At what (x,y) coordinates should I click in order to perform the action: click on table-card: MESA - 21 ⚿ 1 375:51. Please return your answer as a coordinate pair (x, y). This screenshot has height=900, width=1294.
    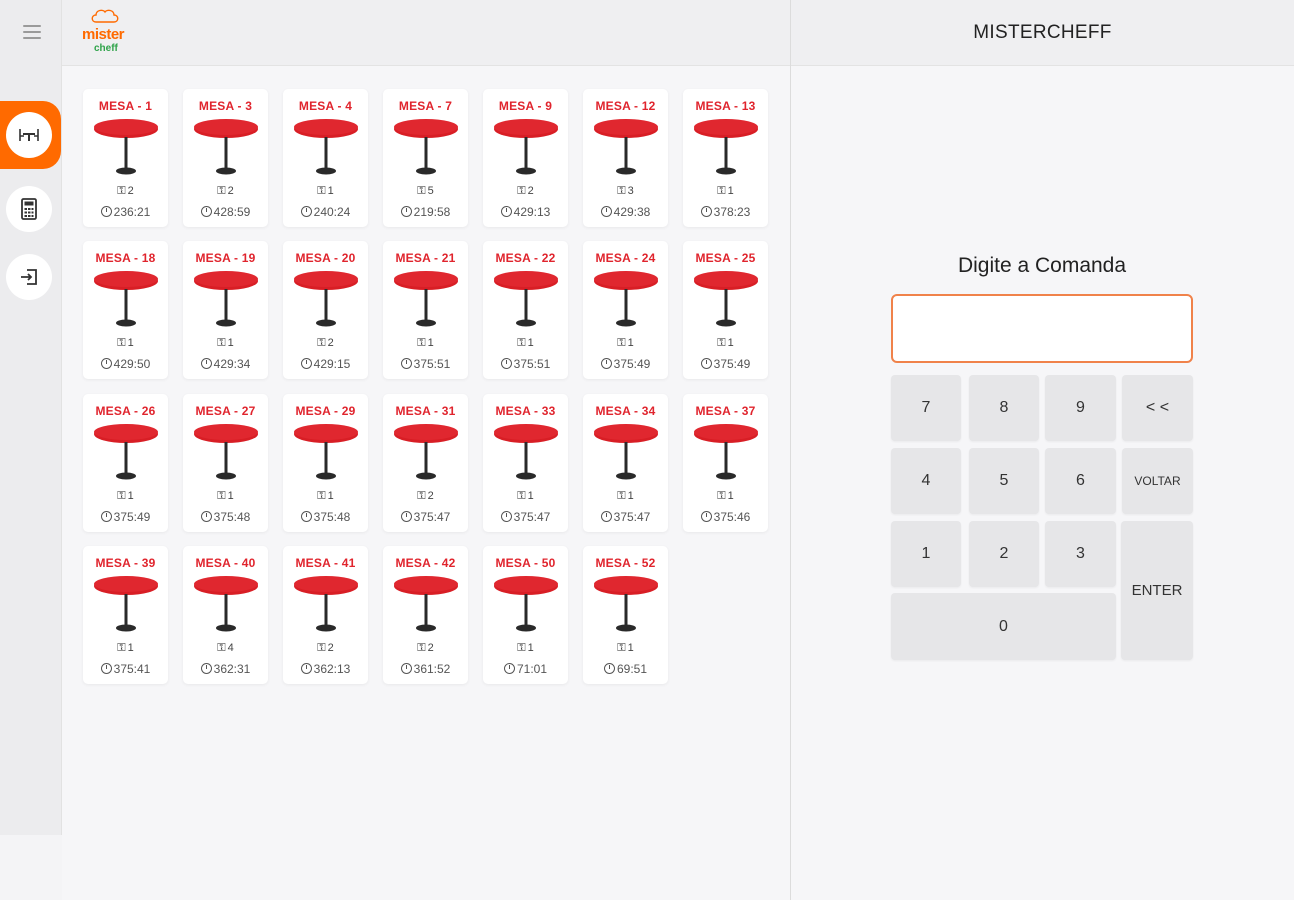
    Looking at the image, I should click on (425, 310).